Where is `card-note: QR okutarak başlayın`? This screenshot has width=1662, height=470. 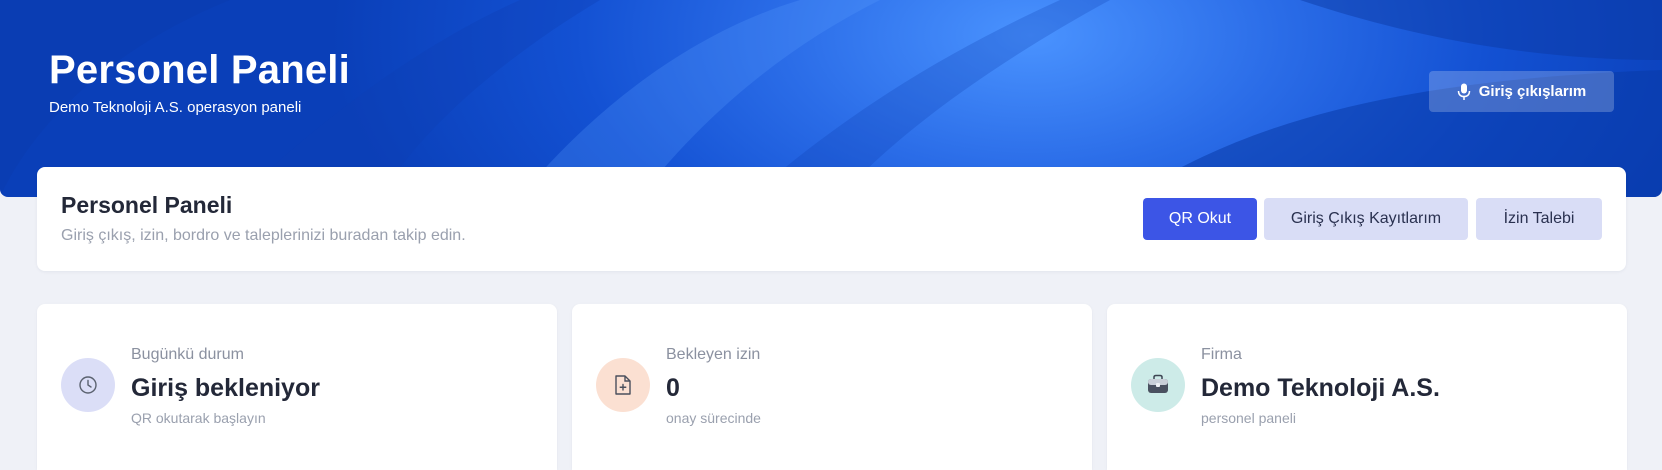
card-note: QR okutarak başlayın is located at coordinates (198, 418).